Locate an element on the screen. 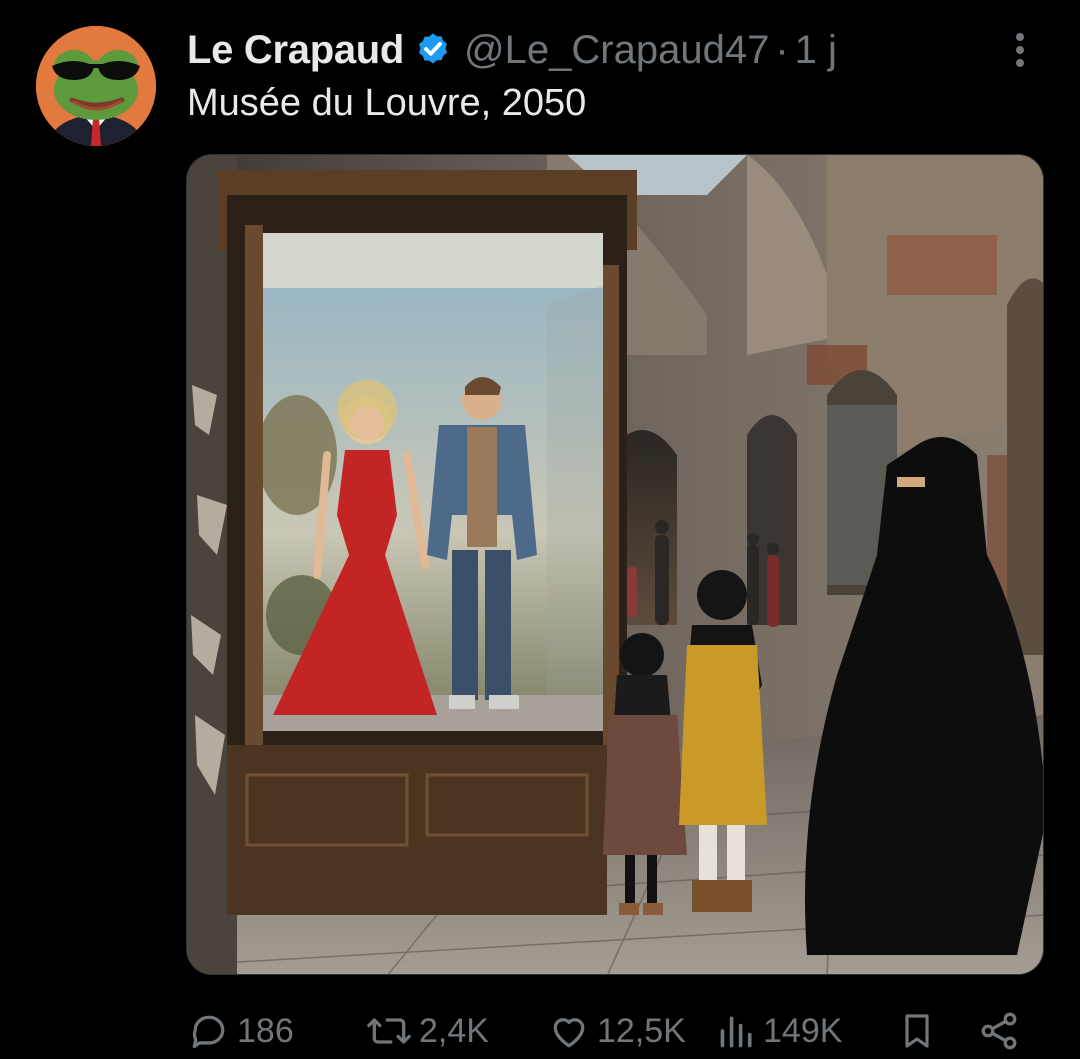  views-button: 149K is located at coordinates (779, 1031).